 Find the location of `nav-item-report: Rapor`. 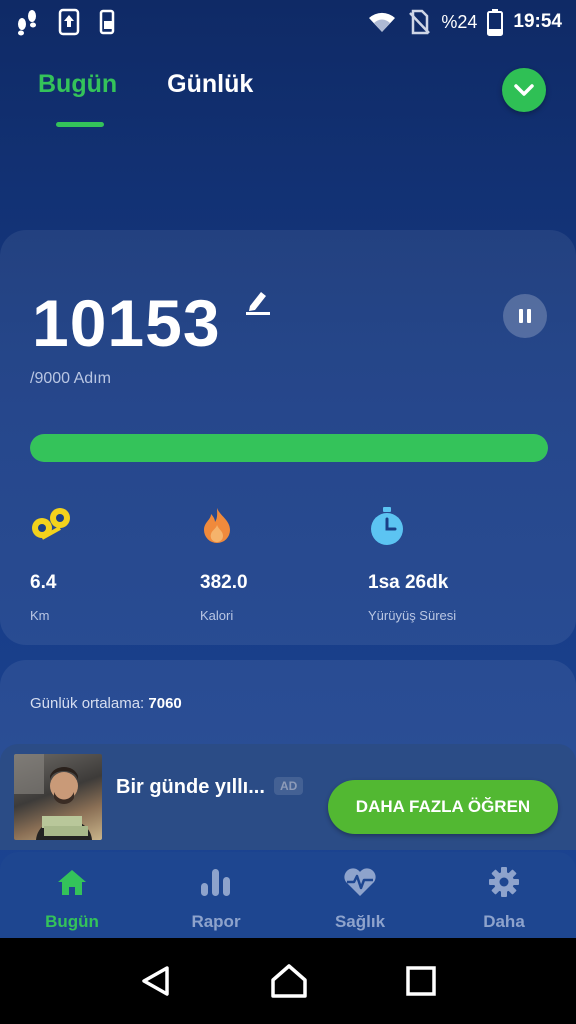

nav-item-report: Rapor is located at coordinates (216, 895).